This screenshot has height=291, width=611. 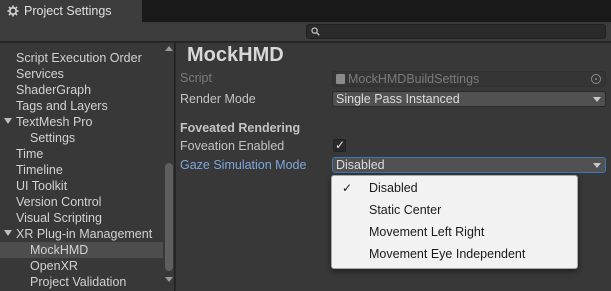 I want to click on sidebar-item-label: Tags and Layers, so click(x=62, y=106).